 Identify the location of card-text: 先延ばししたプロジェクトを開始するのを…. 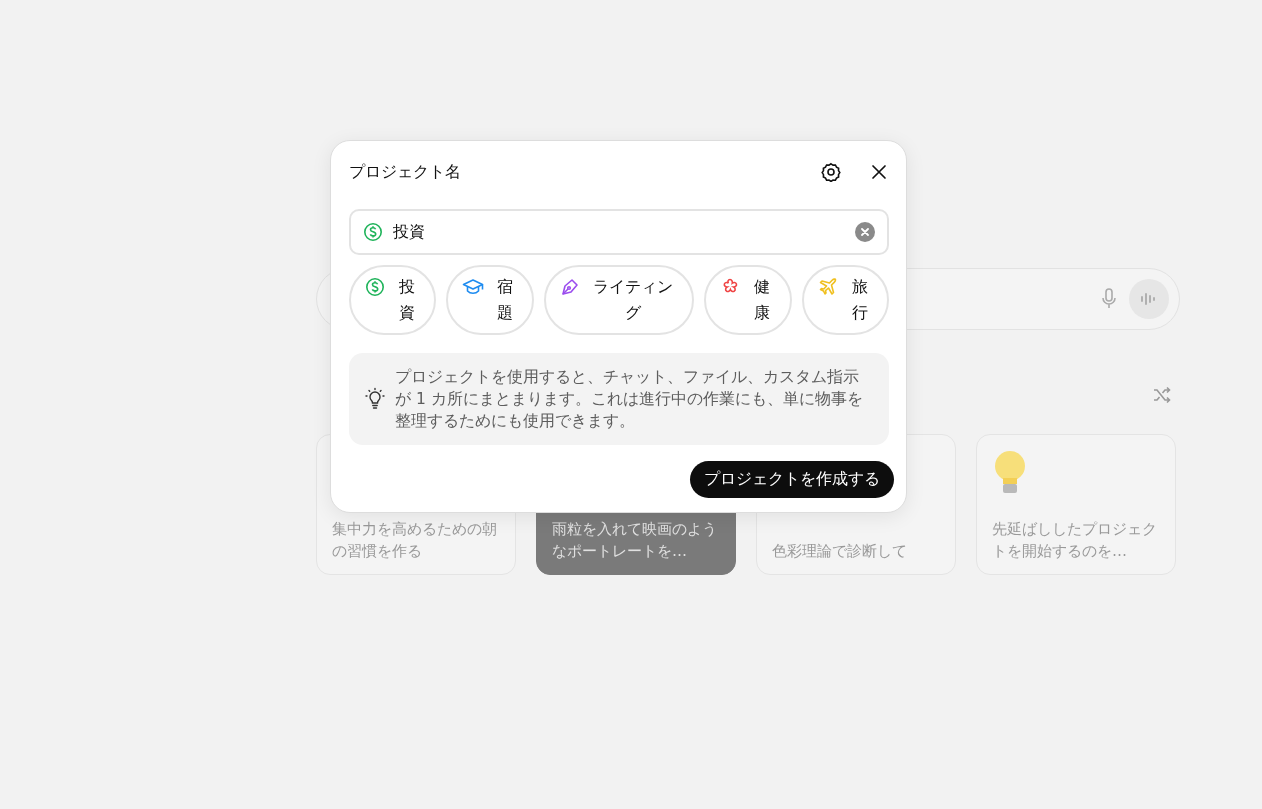
(1075, 540).